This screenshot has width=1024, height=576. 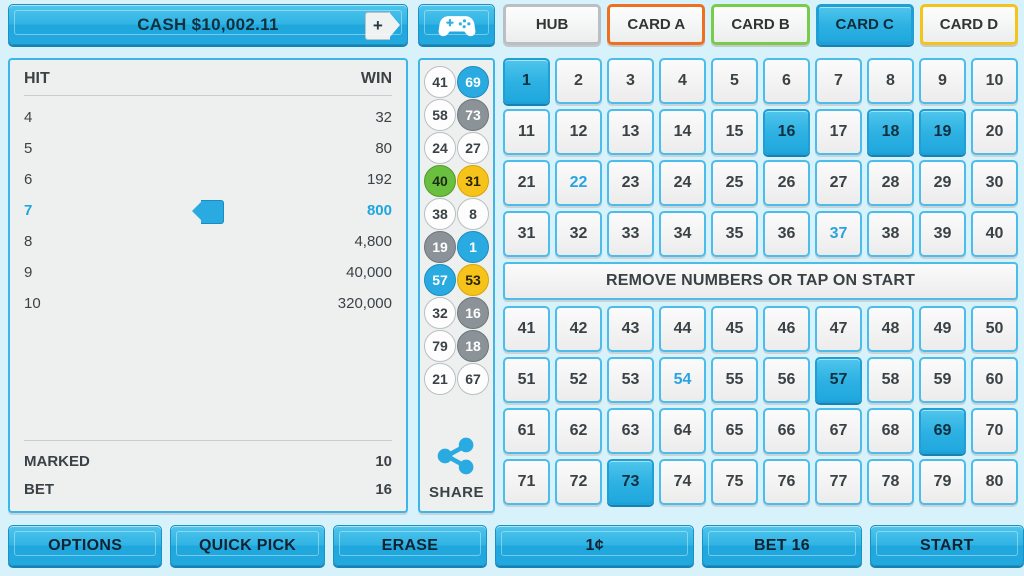 I want to click on add-credit-button: +, so click(x=382, y=25).